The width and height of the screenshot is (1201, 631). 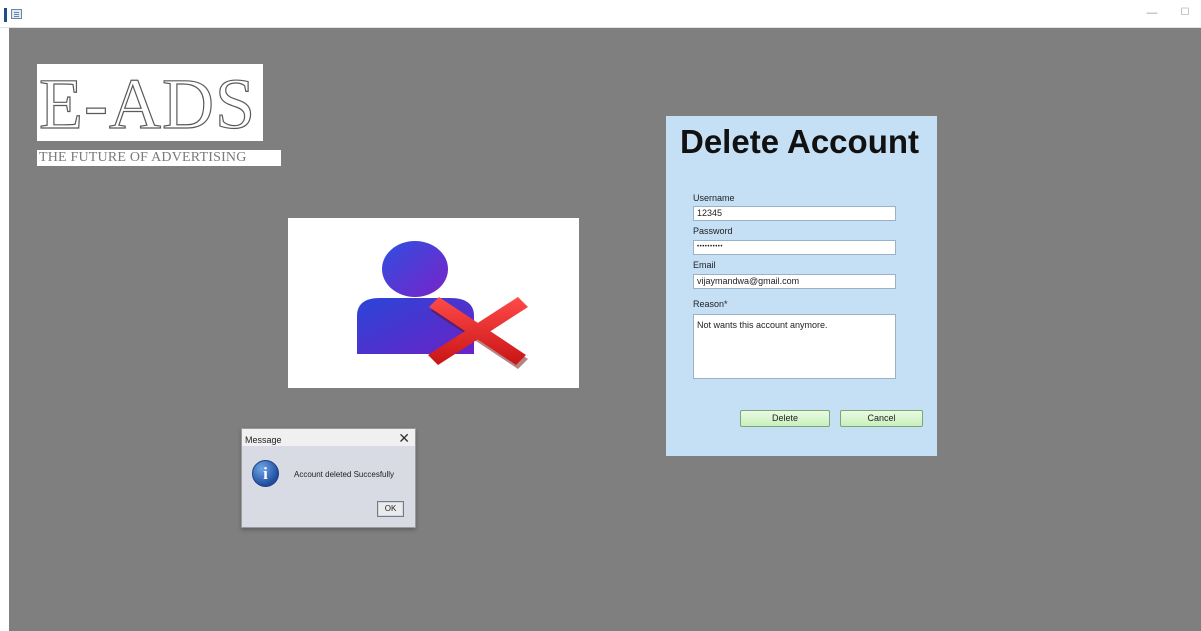 I want to click on email-label: Email, so click(x=704, y=265).